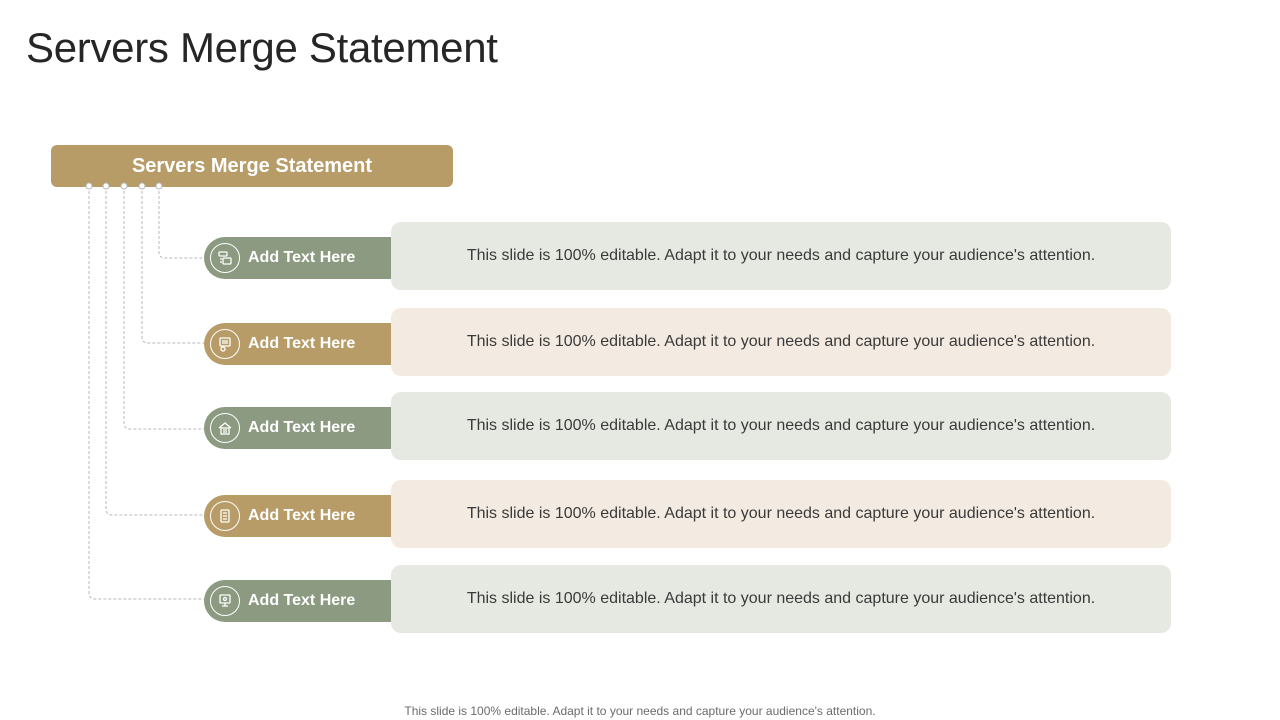 The image size is (1280, 720). I want to click on server-monitor-icon, so click(225, 601).